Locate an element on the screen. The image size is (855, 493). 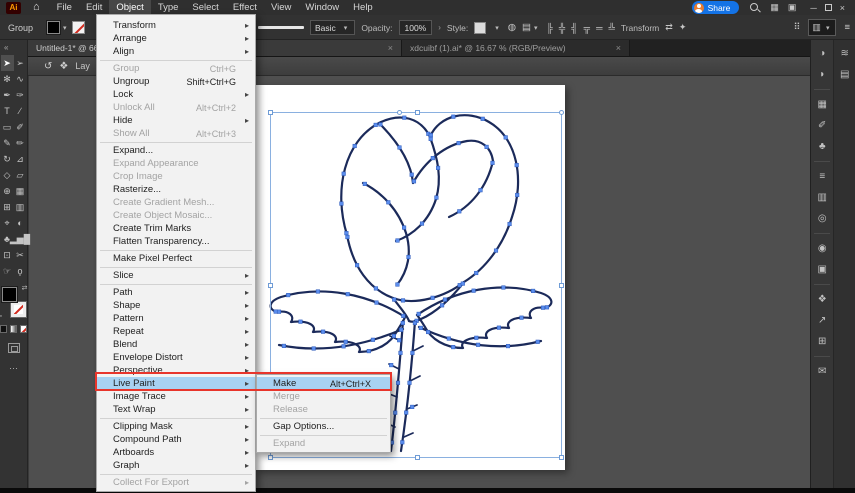
opacity-expand-icon: › is located at coordinates (439, 27).